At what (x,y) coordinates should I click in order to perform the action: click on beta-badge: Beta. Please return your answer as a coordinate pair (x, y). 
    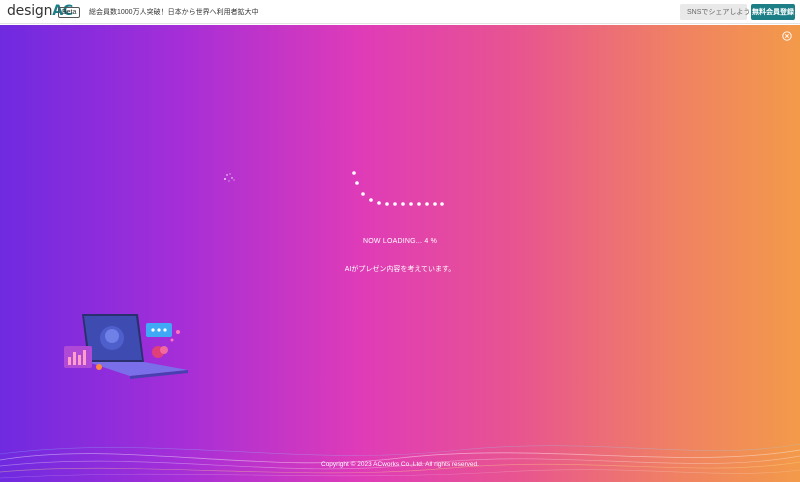
    Looking at the image, I should click on (69, 12).